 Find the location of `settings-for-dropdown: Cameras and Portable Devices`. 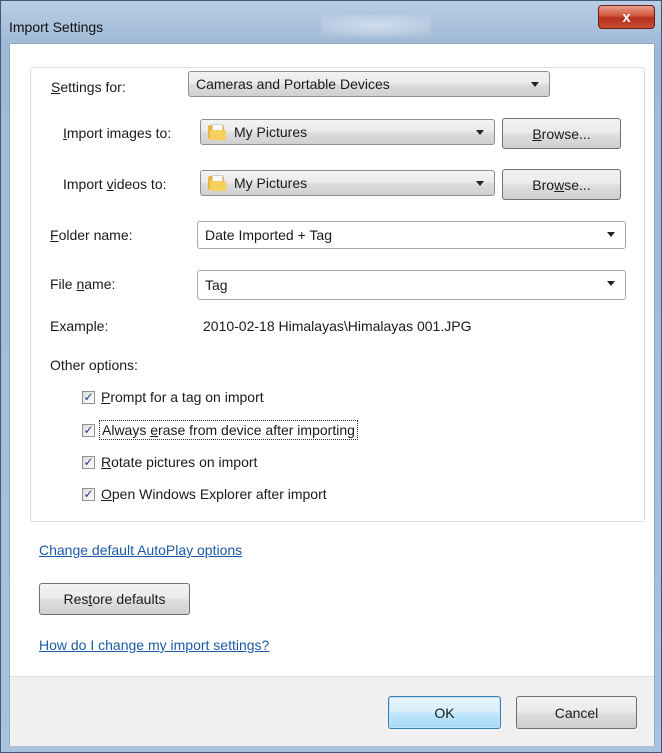

settings-for-dropdown: Cameras and Portable Devices is located at coordinates (369, 84).